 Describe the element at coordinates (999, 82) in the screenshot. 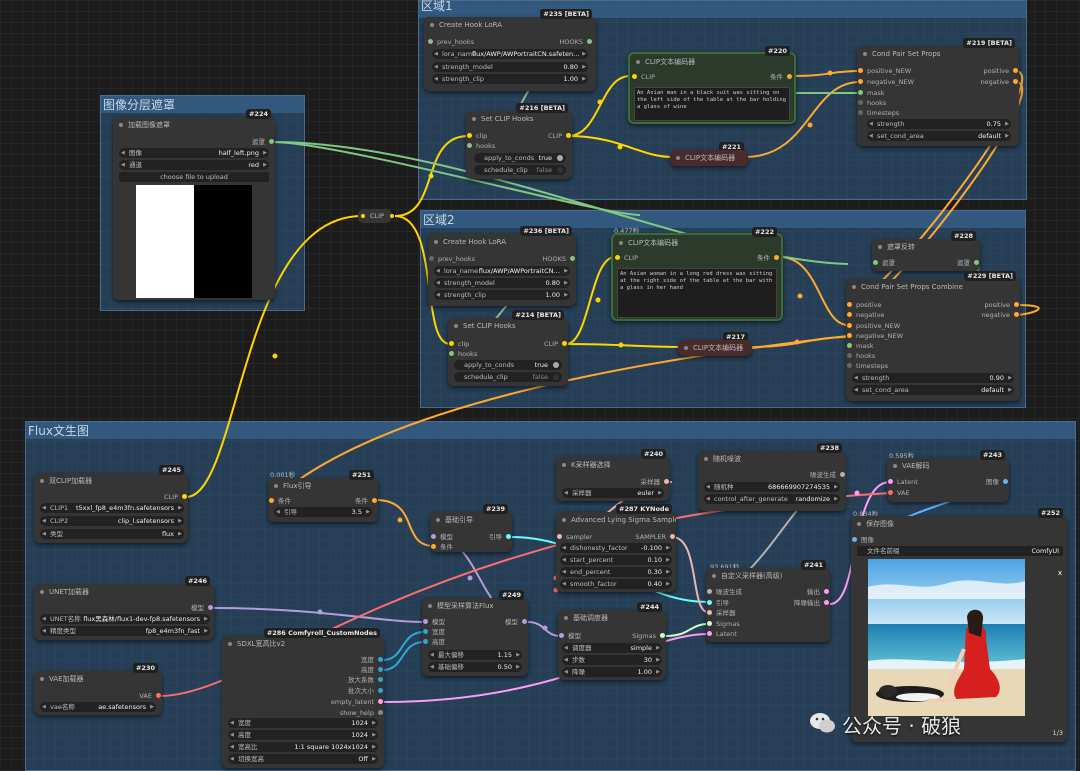

I see `negative-output: negative` at that location.